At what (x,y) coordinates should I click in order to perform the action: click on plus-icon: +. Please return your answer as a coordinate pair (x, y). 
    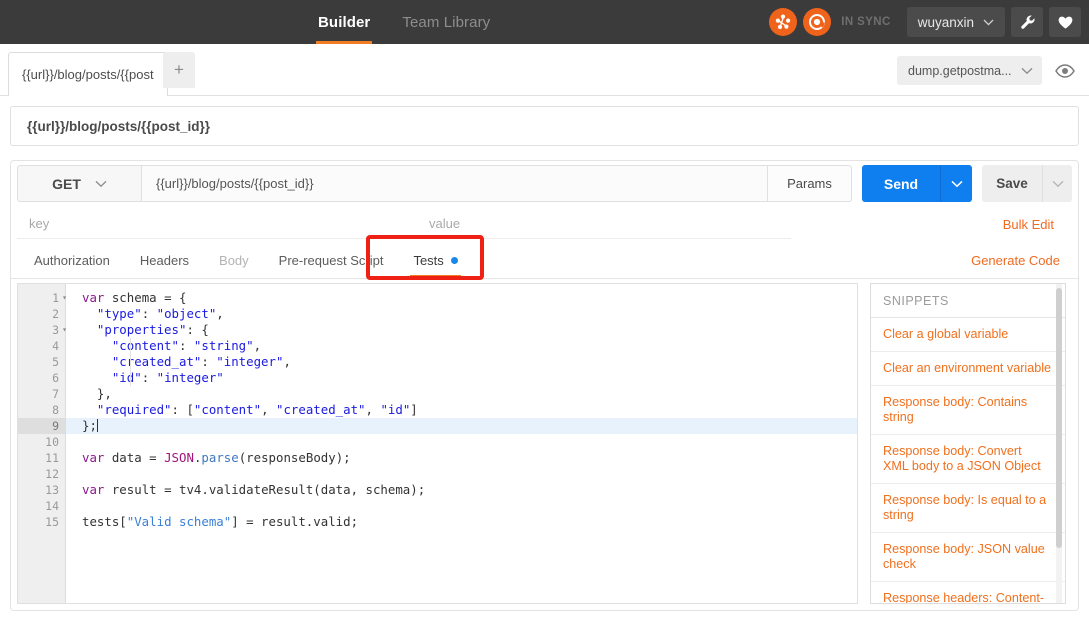
    Looking at the image, I should click on (179, 69).